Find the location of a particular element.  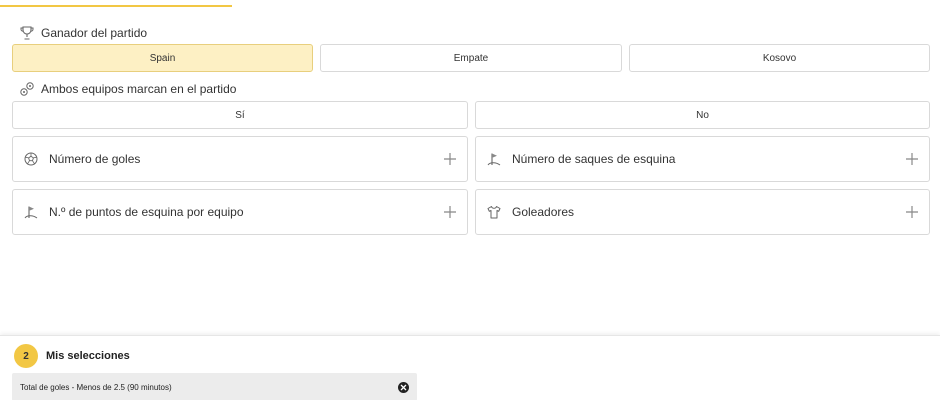

market-card-number-of-goals: Número de goles is located at coordinates (240, 159).